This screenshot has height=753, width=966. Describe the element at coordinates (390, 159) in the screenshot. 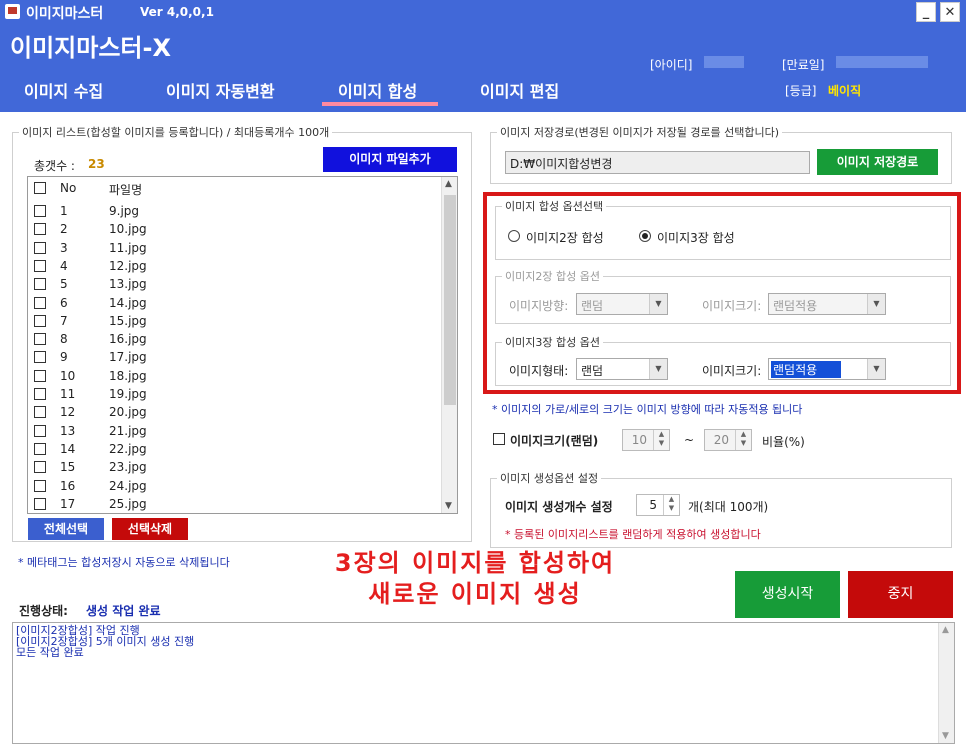

I see `add-image-file-button: 이미지 파일추가` at that location.